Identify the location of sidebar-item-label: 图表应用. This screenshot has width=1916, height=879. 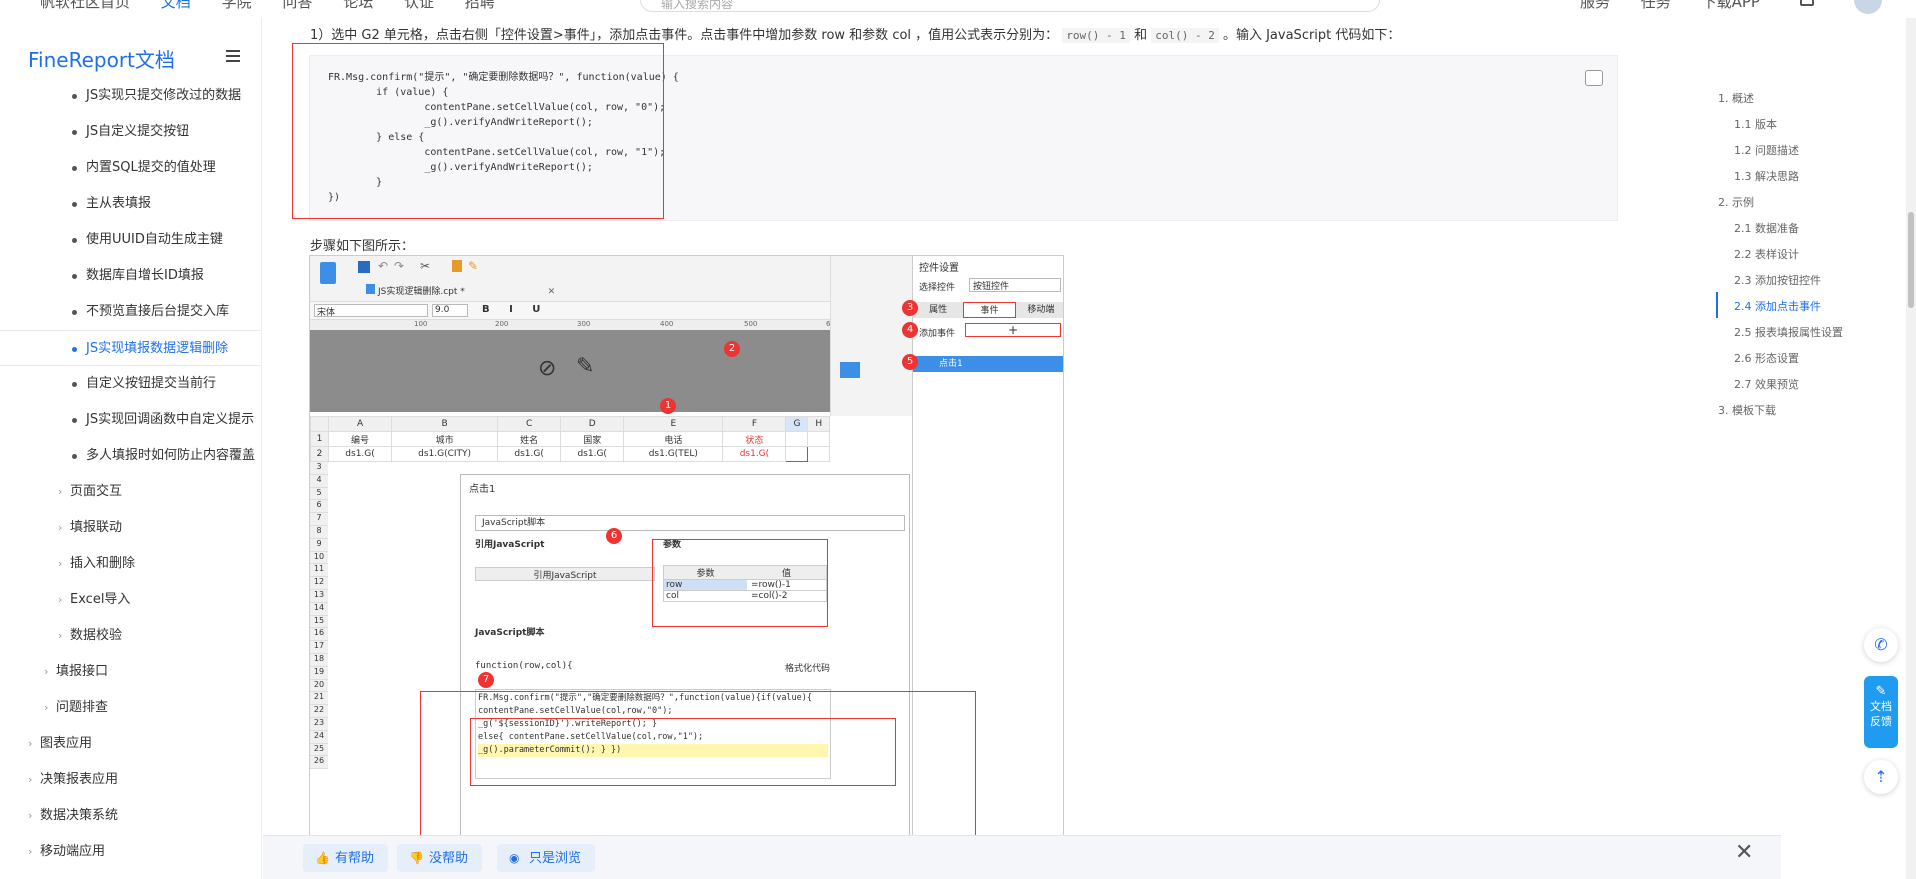
(66, 743).